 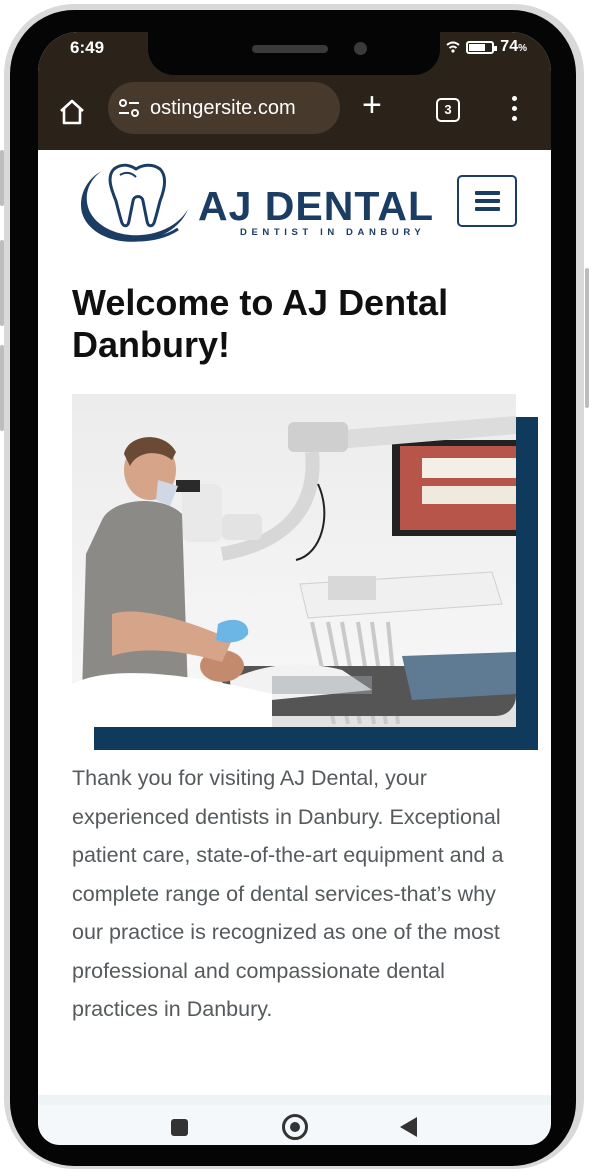 What do you see at coordinates (290, 49) in the screenshot?
I see `speaker-grille` at bounding box center [290, 49].